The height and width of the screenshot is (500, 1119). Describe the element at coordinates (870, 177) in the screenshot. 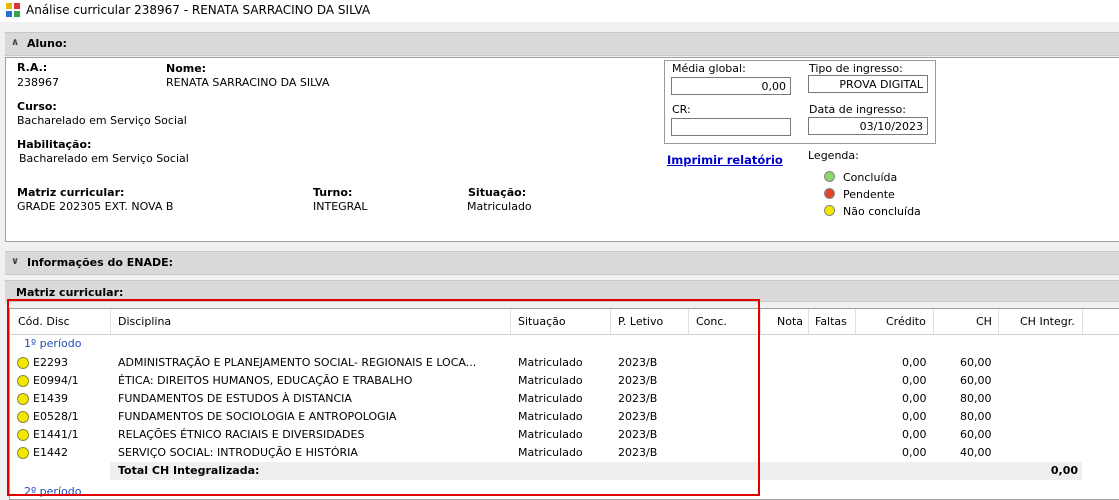

I see `legenda-concluida: Concluída` at that location.